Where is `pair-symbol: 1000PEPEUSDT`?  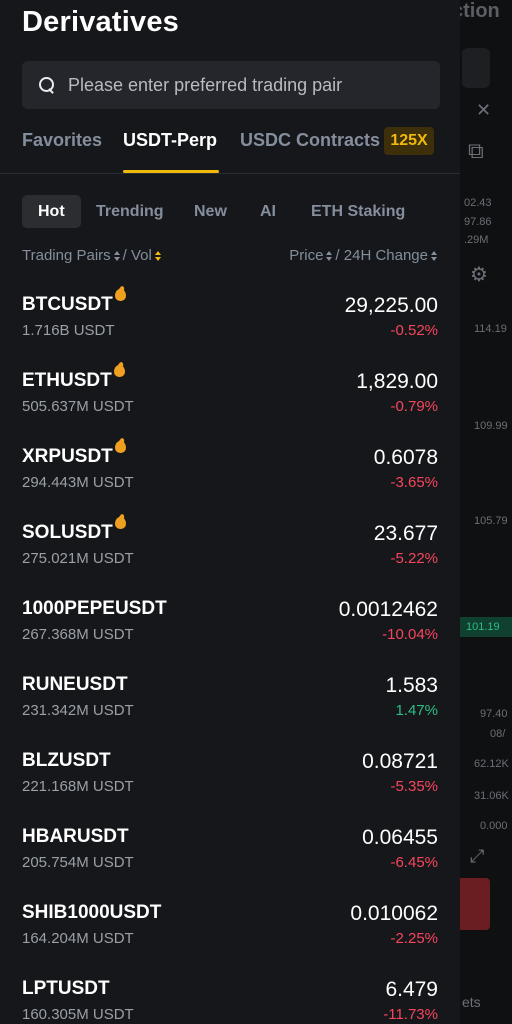
pair-symbol: 1000PEPEUSDT is located at coordinates (94, 609).